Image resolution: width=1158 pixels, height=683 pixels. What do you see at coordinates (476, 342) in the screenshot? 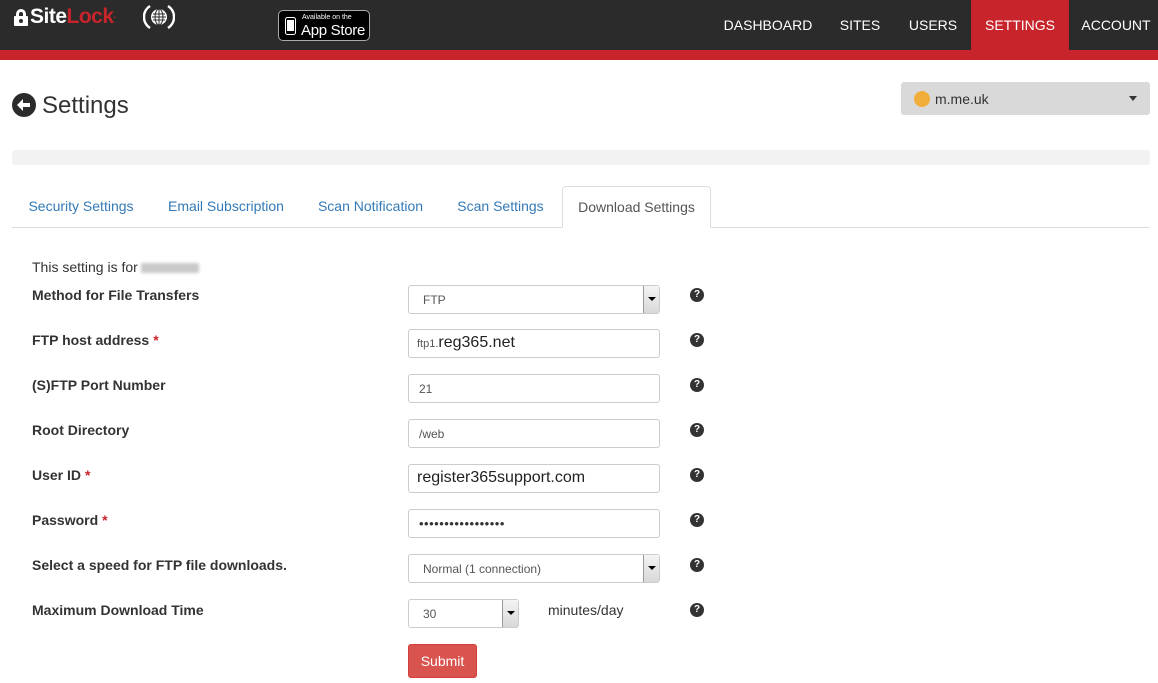
I see `host-domain: reg365.net` at bounding box center [476, 342].